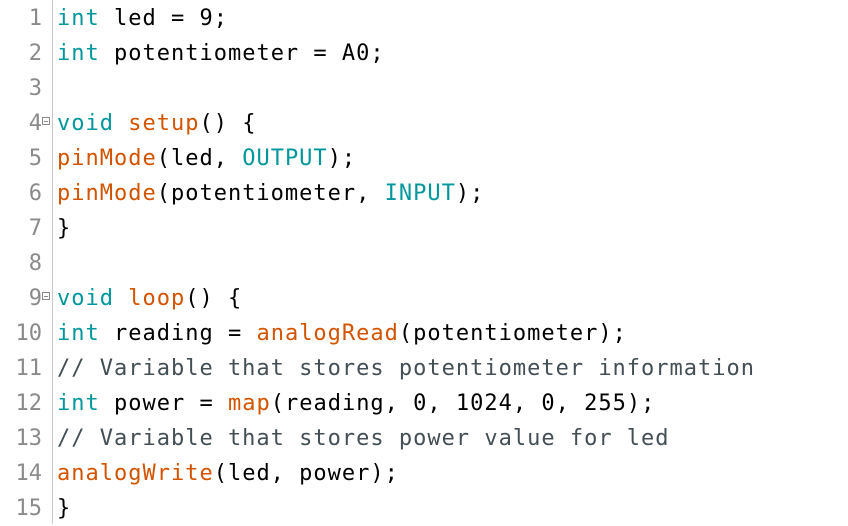 The image size is (848, 526). I want to click on code-token: (led,, so click(199, 158).